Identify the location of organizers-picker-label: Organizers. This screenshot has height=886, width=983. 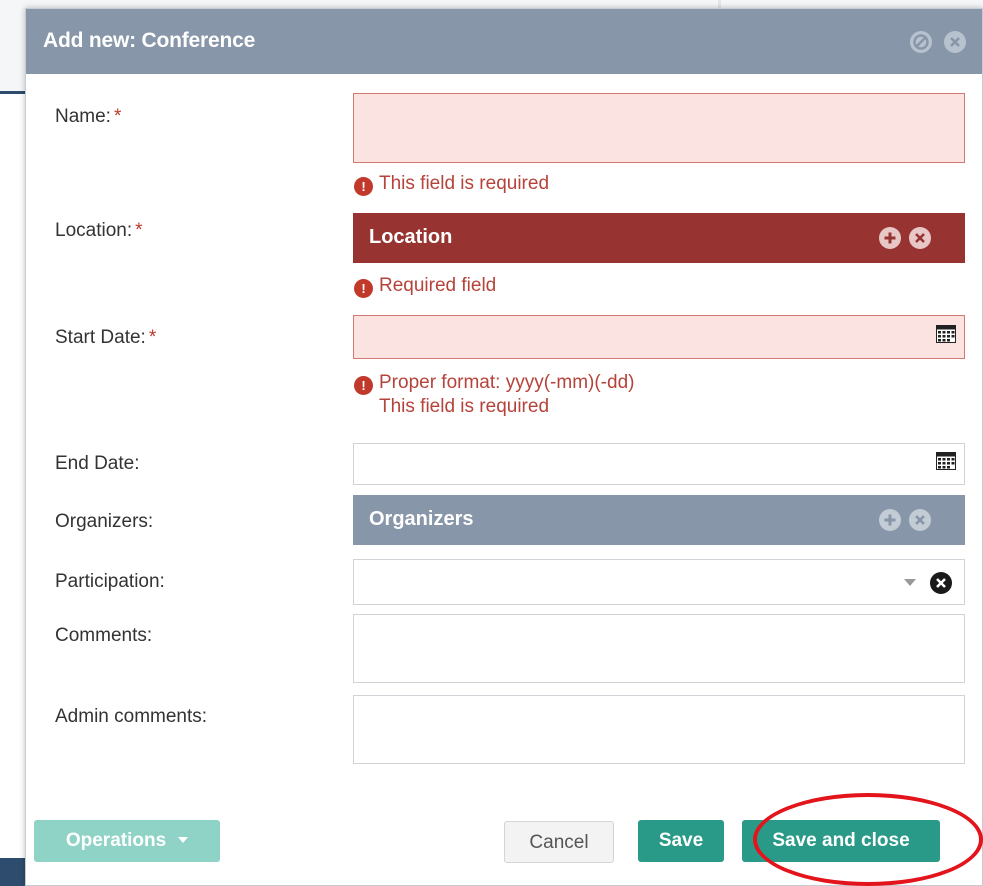
(421, 519).